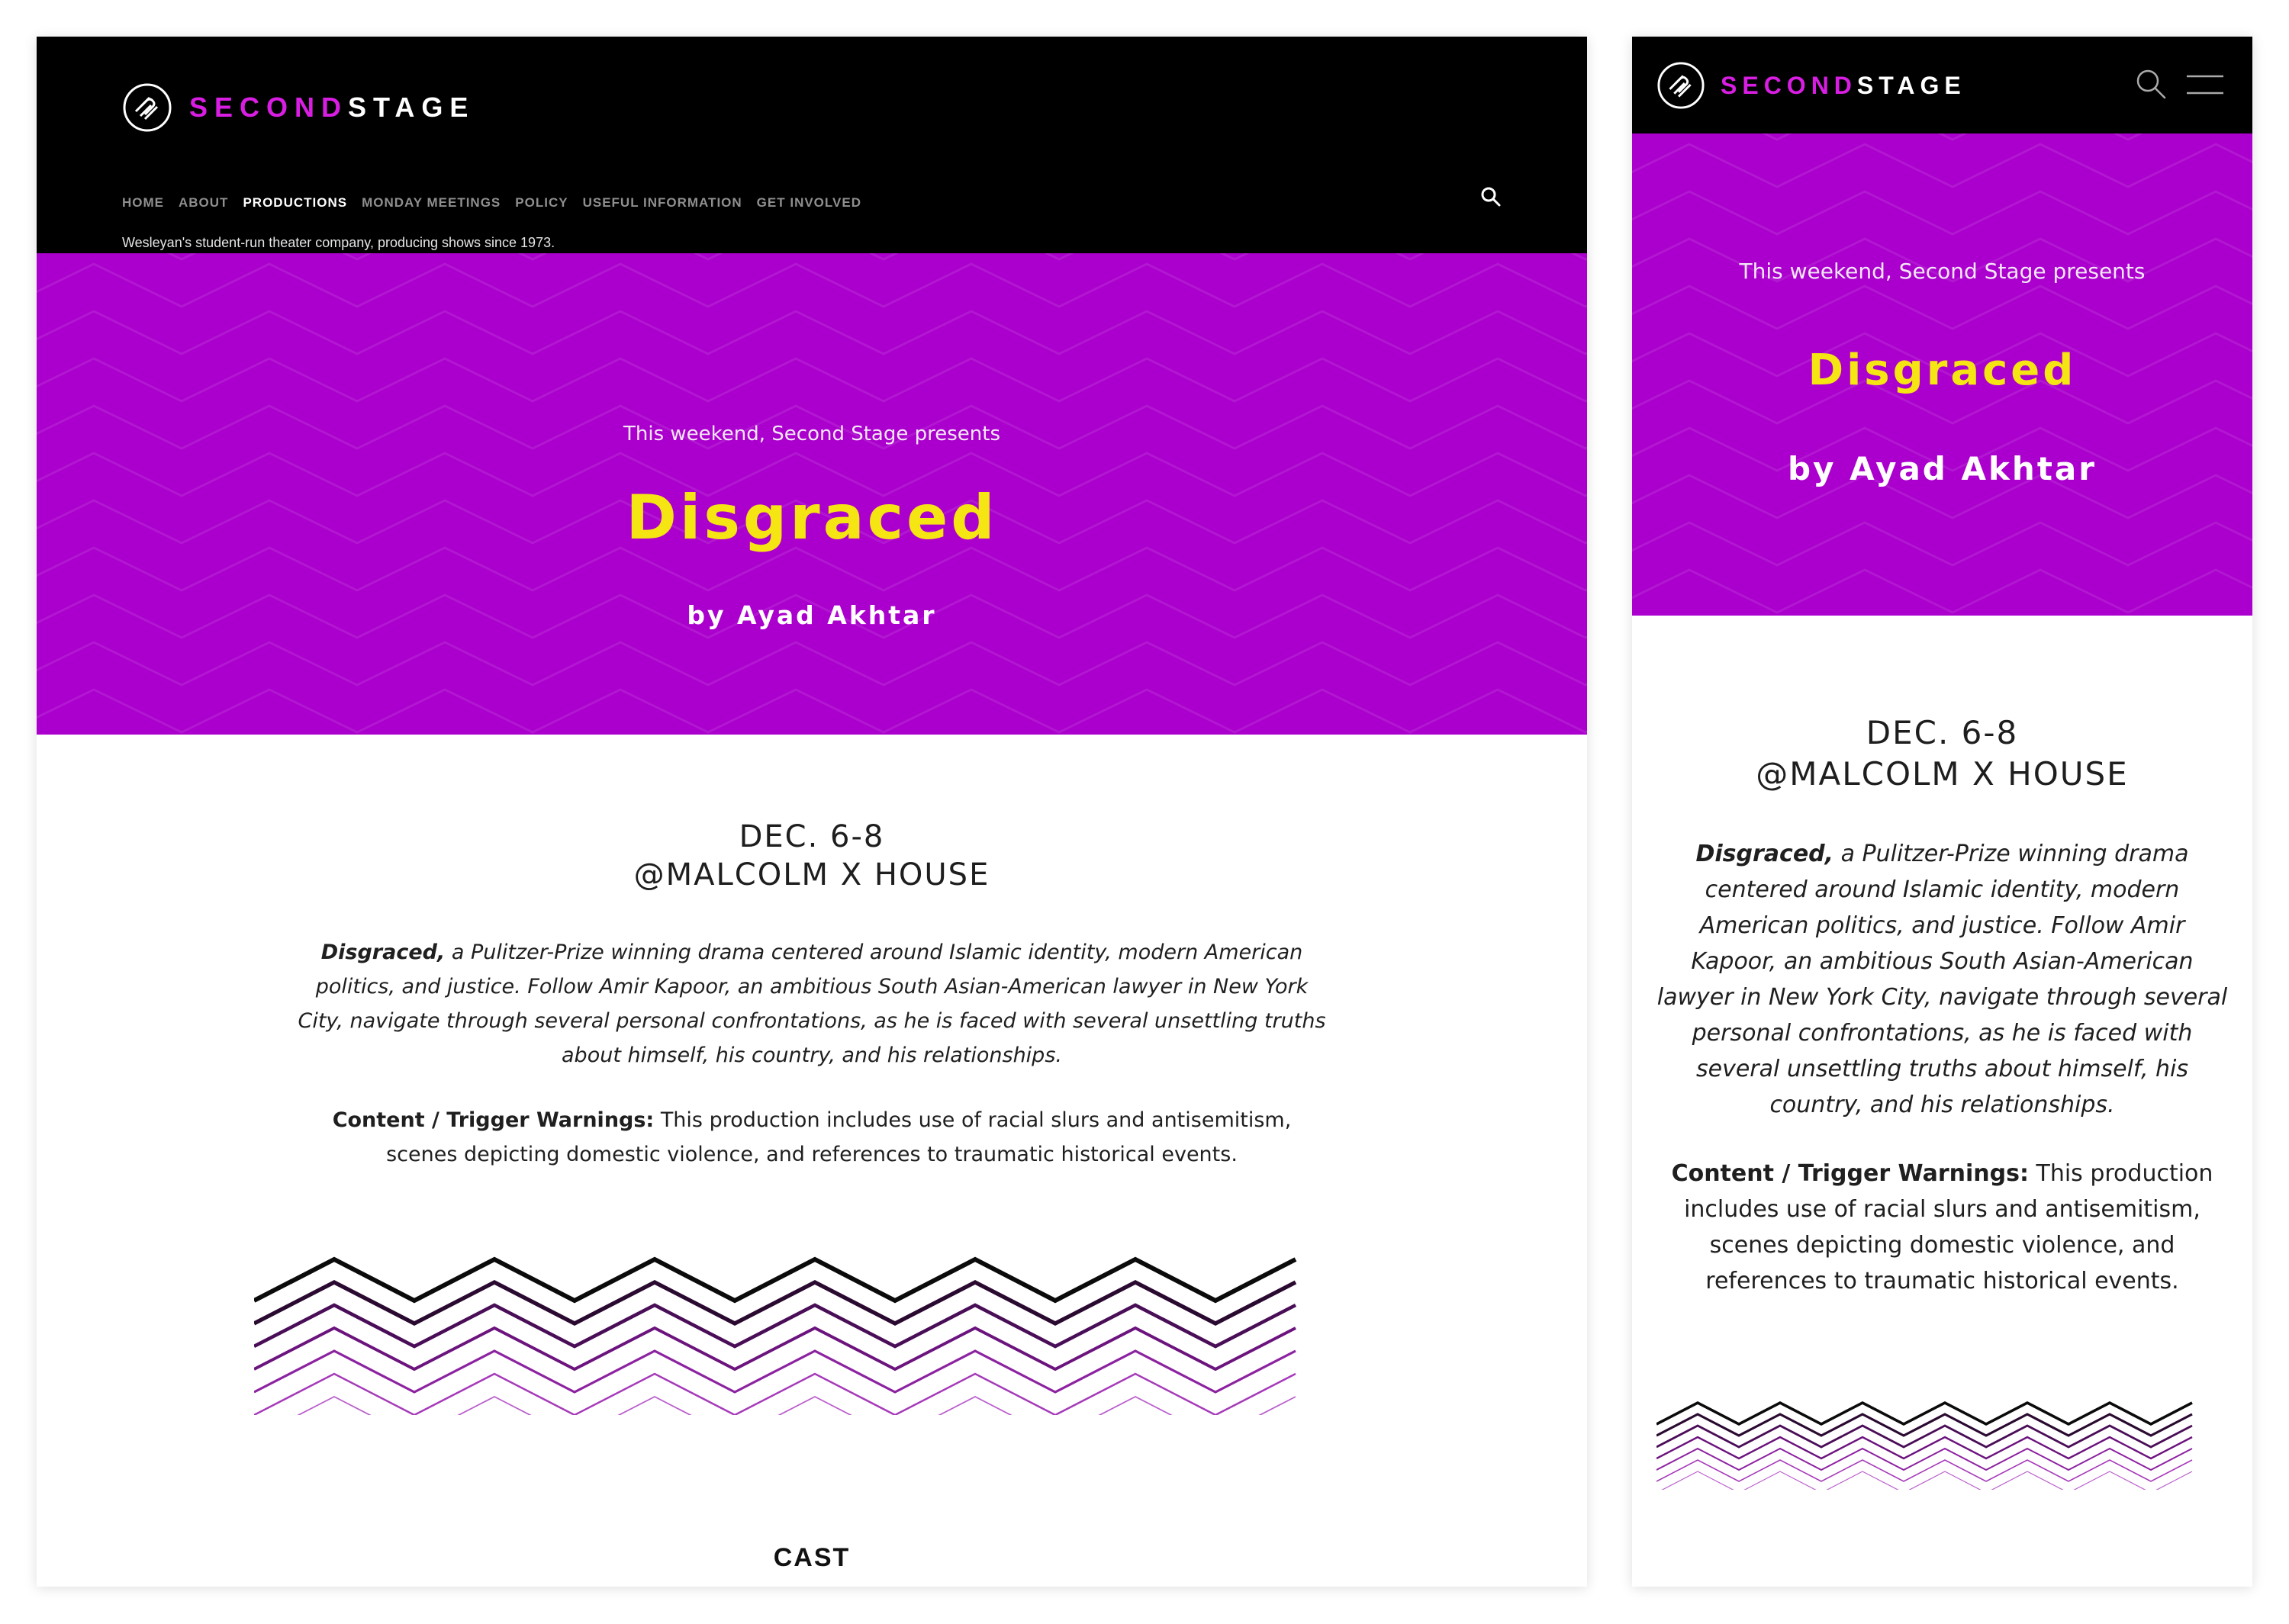 The width and height of the screenshot is (2289, 1624). Describe the element at coordinates (143, 203) in the screenshot. I see `nav-item-home: HOME` at that location.